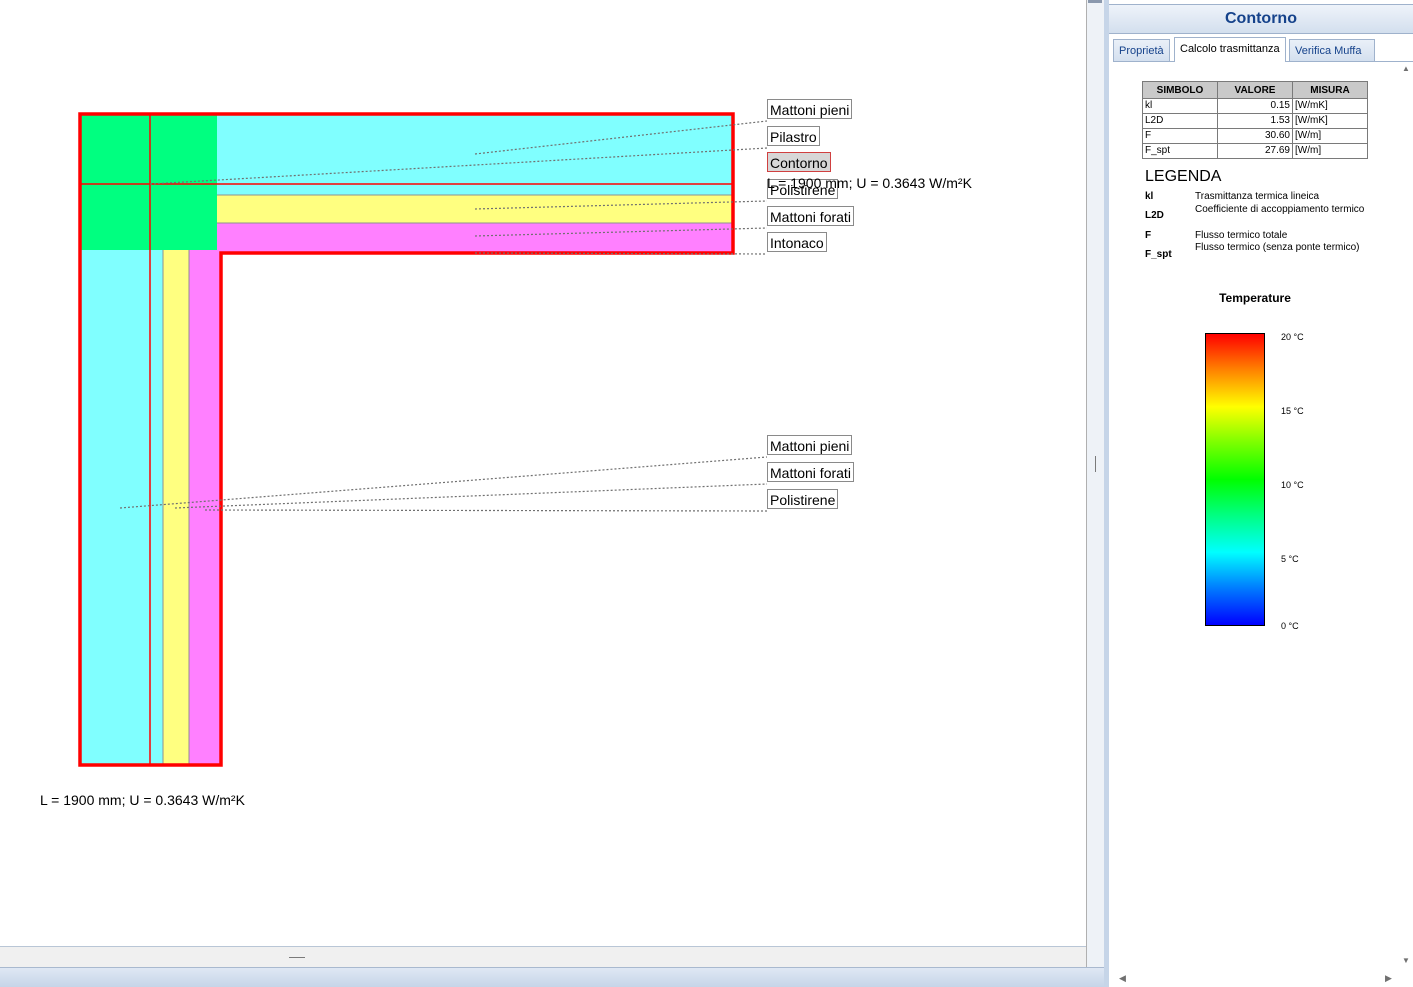  What do you see at coordinates (1149, 196) in the screenshot?
I see `legend-symbol: kl` at bounding box center [1149, 196].